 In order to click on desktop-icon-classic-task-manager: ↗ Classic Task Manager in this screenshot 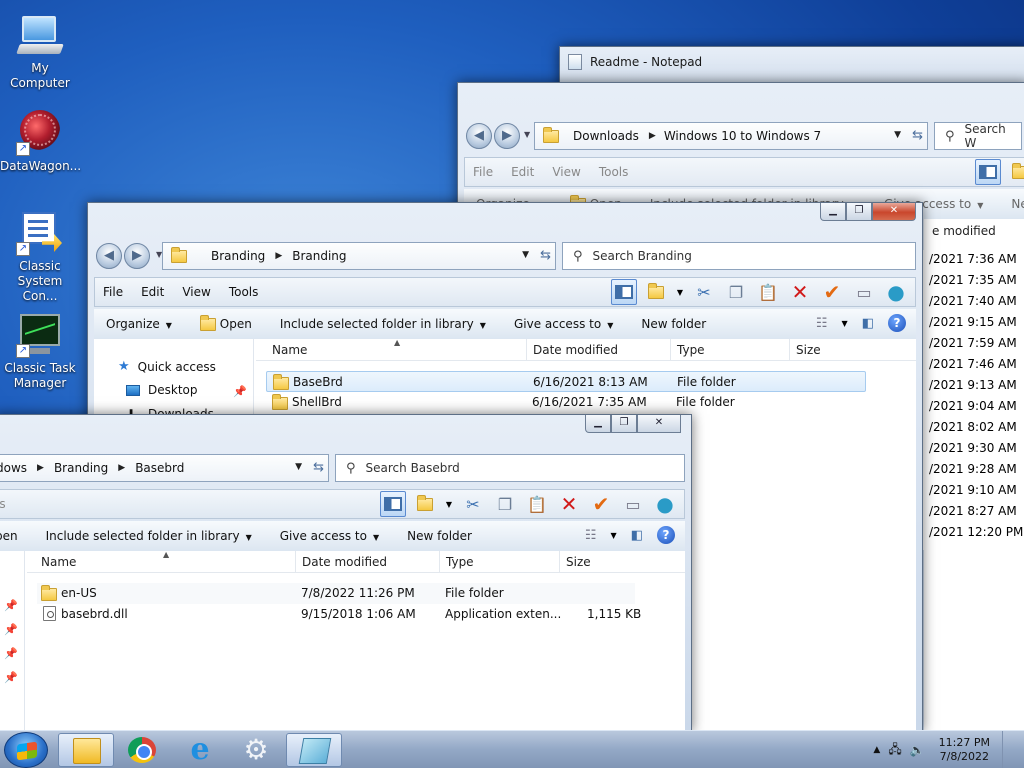, I will do `click(40, 350)`.